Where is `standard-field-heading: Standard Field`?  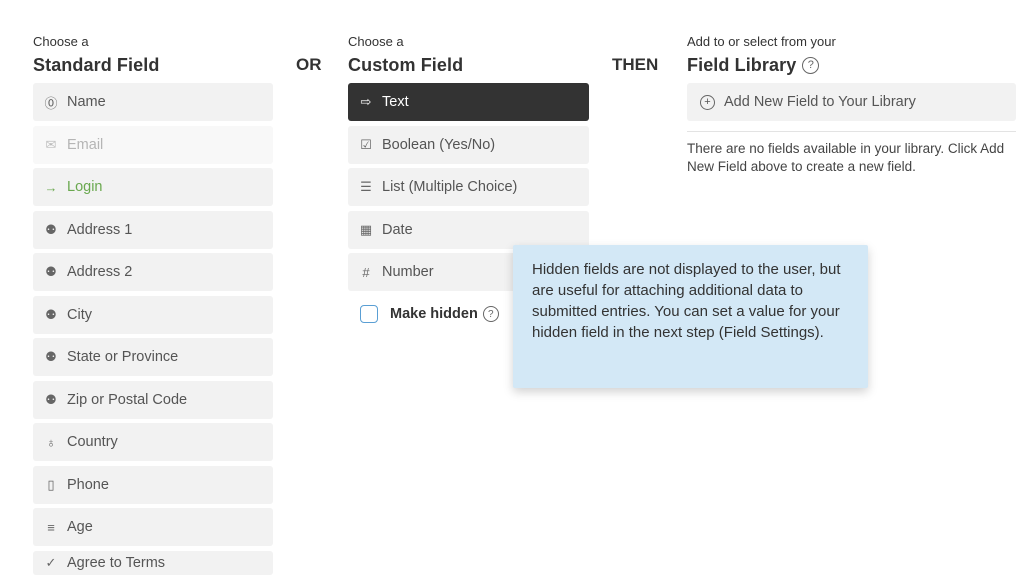
standard-field-heading: Standard Field is located at coordinates (96, 65).